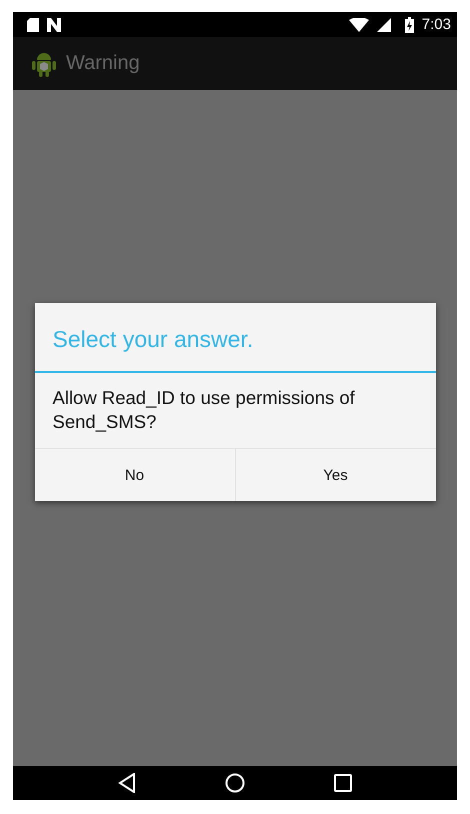  What do you see at coordinates (335, 475) in the screenshot?
I see `dialog-button: Yes` at bounding box center [335, 475].